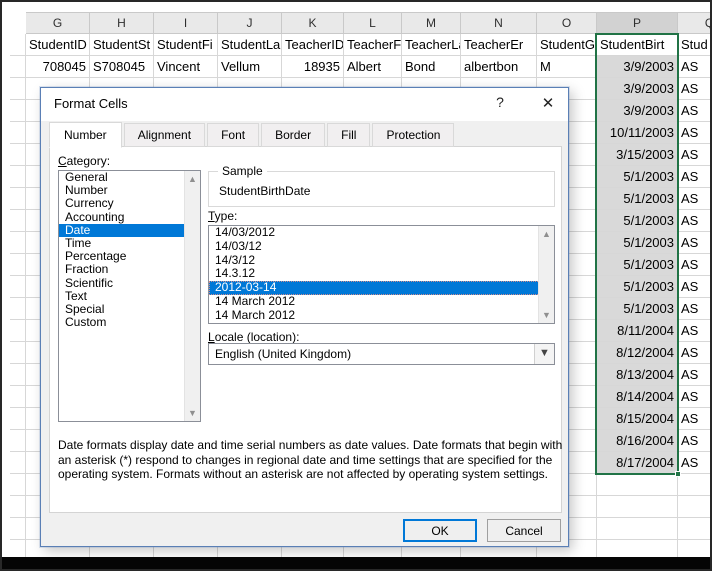 The height and width of the screenshot is (571, 712). What do you see at coordinates (500, 104) in the screenshot?
I see `help-icon: ?` at bounding box center [500, 104].